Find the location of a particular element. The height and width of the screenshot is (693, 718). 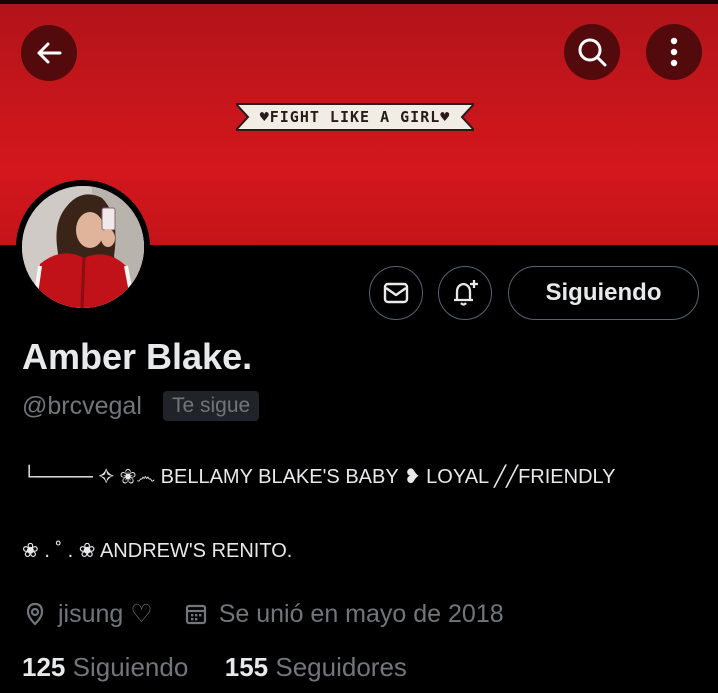

avatar is located at coordinates (83, 247).